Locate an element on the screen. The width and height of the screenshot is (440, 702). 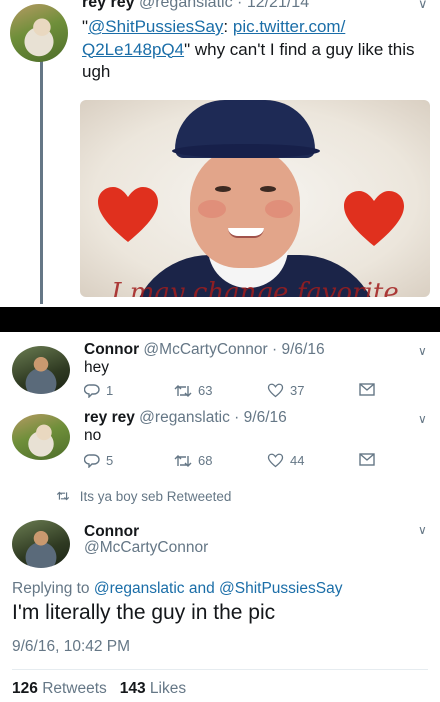
likes-stat: 143 Likes is located at coordinates (153, 688).